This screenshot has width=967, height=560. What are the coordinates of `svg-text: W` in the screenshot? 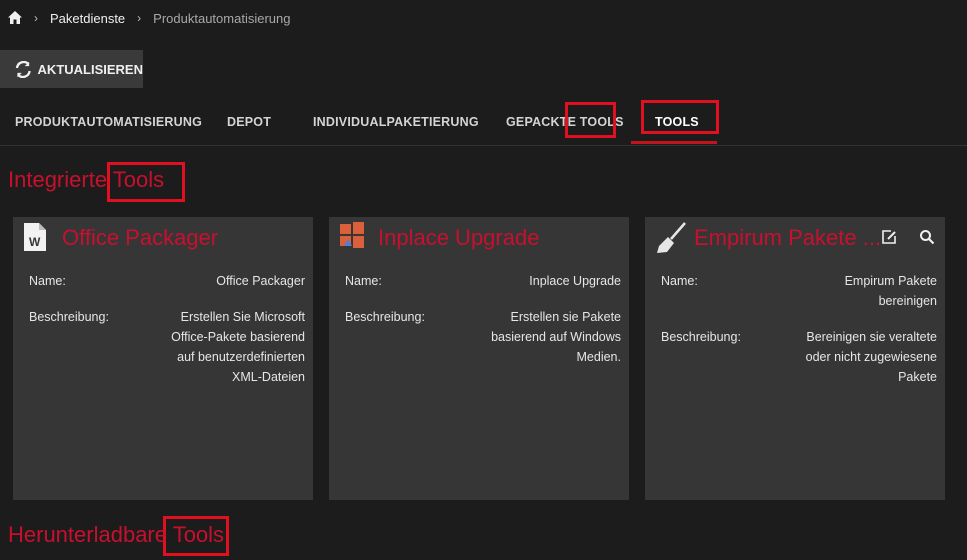 It's located at (35, 242).